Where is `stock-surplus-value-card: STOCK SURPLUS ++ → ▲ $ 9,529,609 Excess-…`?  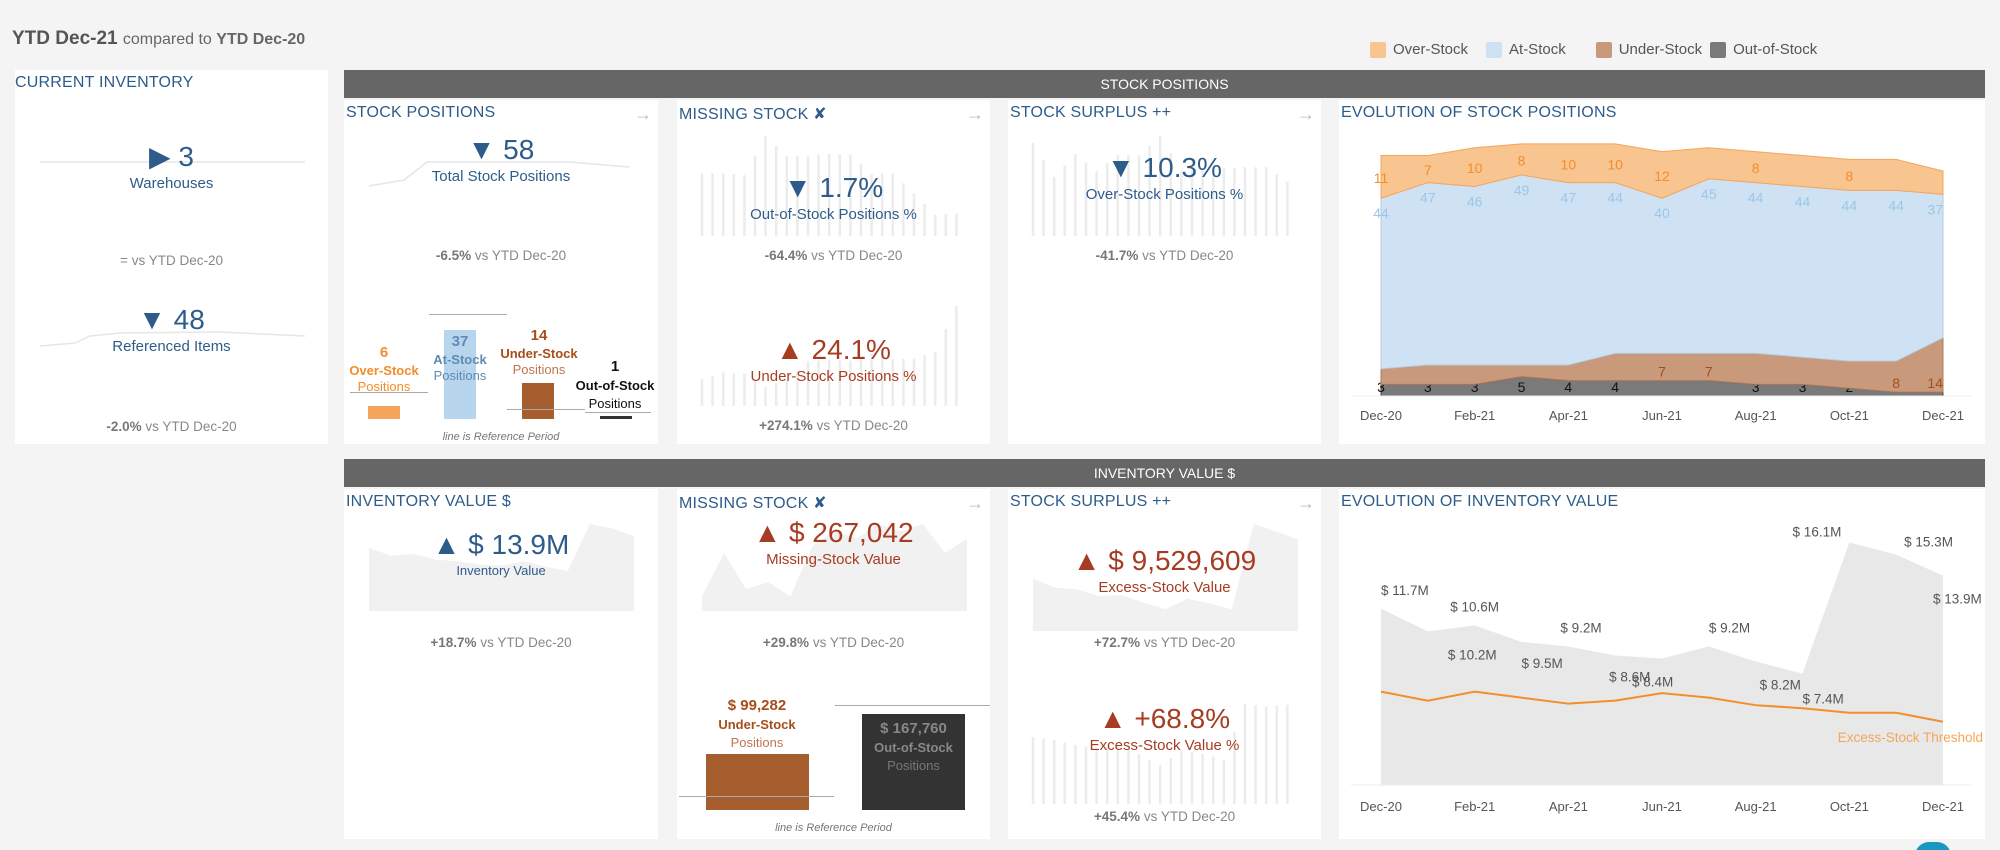
stock-surplus-value-card: STOCK SURPLUS ++ → ▲ $ 9,529,609 Excess-… is located at coordinates (1164, 664).